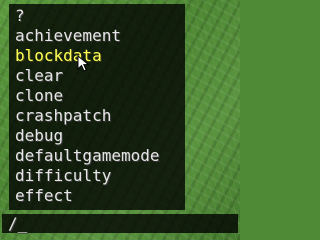 Image resolution: width=320 pixels, height=240 pixels. What do you see at coordinates (63, 175) in the screenshot?
I see `suggestion-item: difficulty` at bounding box center [63, 175].